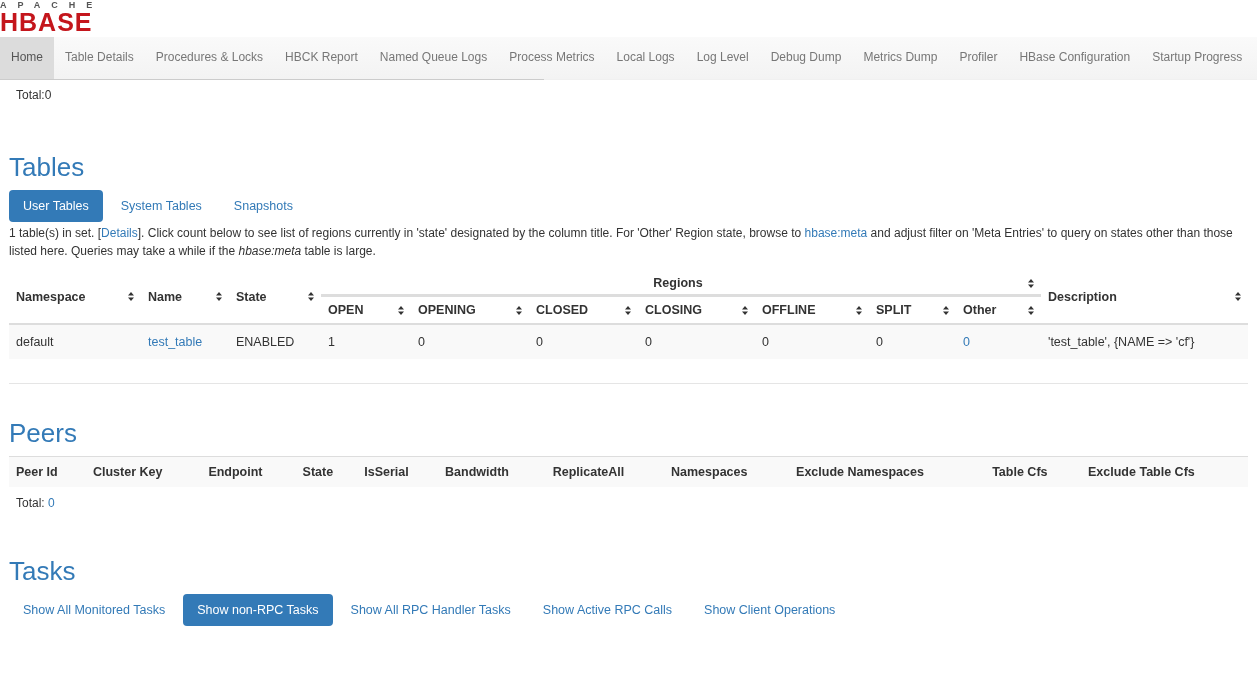 This screenshot has height=685, width=1257. I want to click on nav-link: Process Metrics, so click(552, 58).